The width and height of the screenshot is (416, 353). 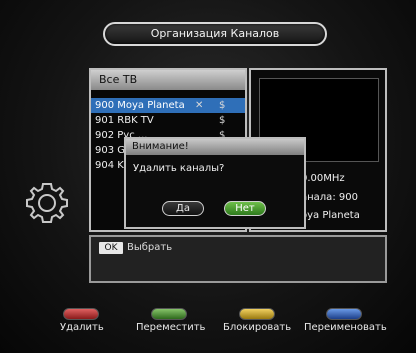 What do you see at coordinates (257, 327) in the screenshot?
I see `lock-key-label: Блокировать` at bounding box center [257, 327].